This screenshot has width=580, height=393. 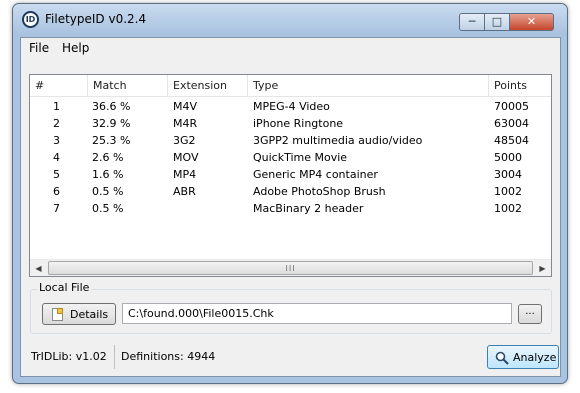 What do you see at coordinates (186, 157) in the screenshot?
I see `row-extension: MOV` at bounding box center [186, 157].